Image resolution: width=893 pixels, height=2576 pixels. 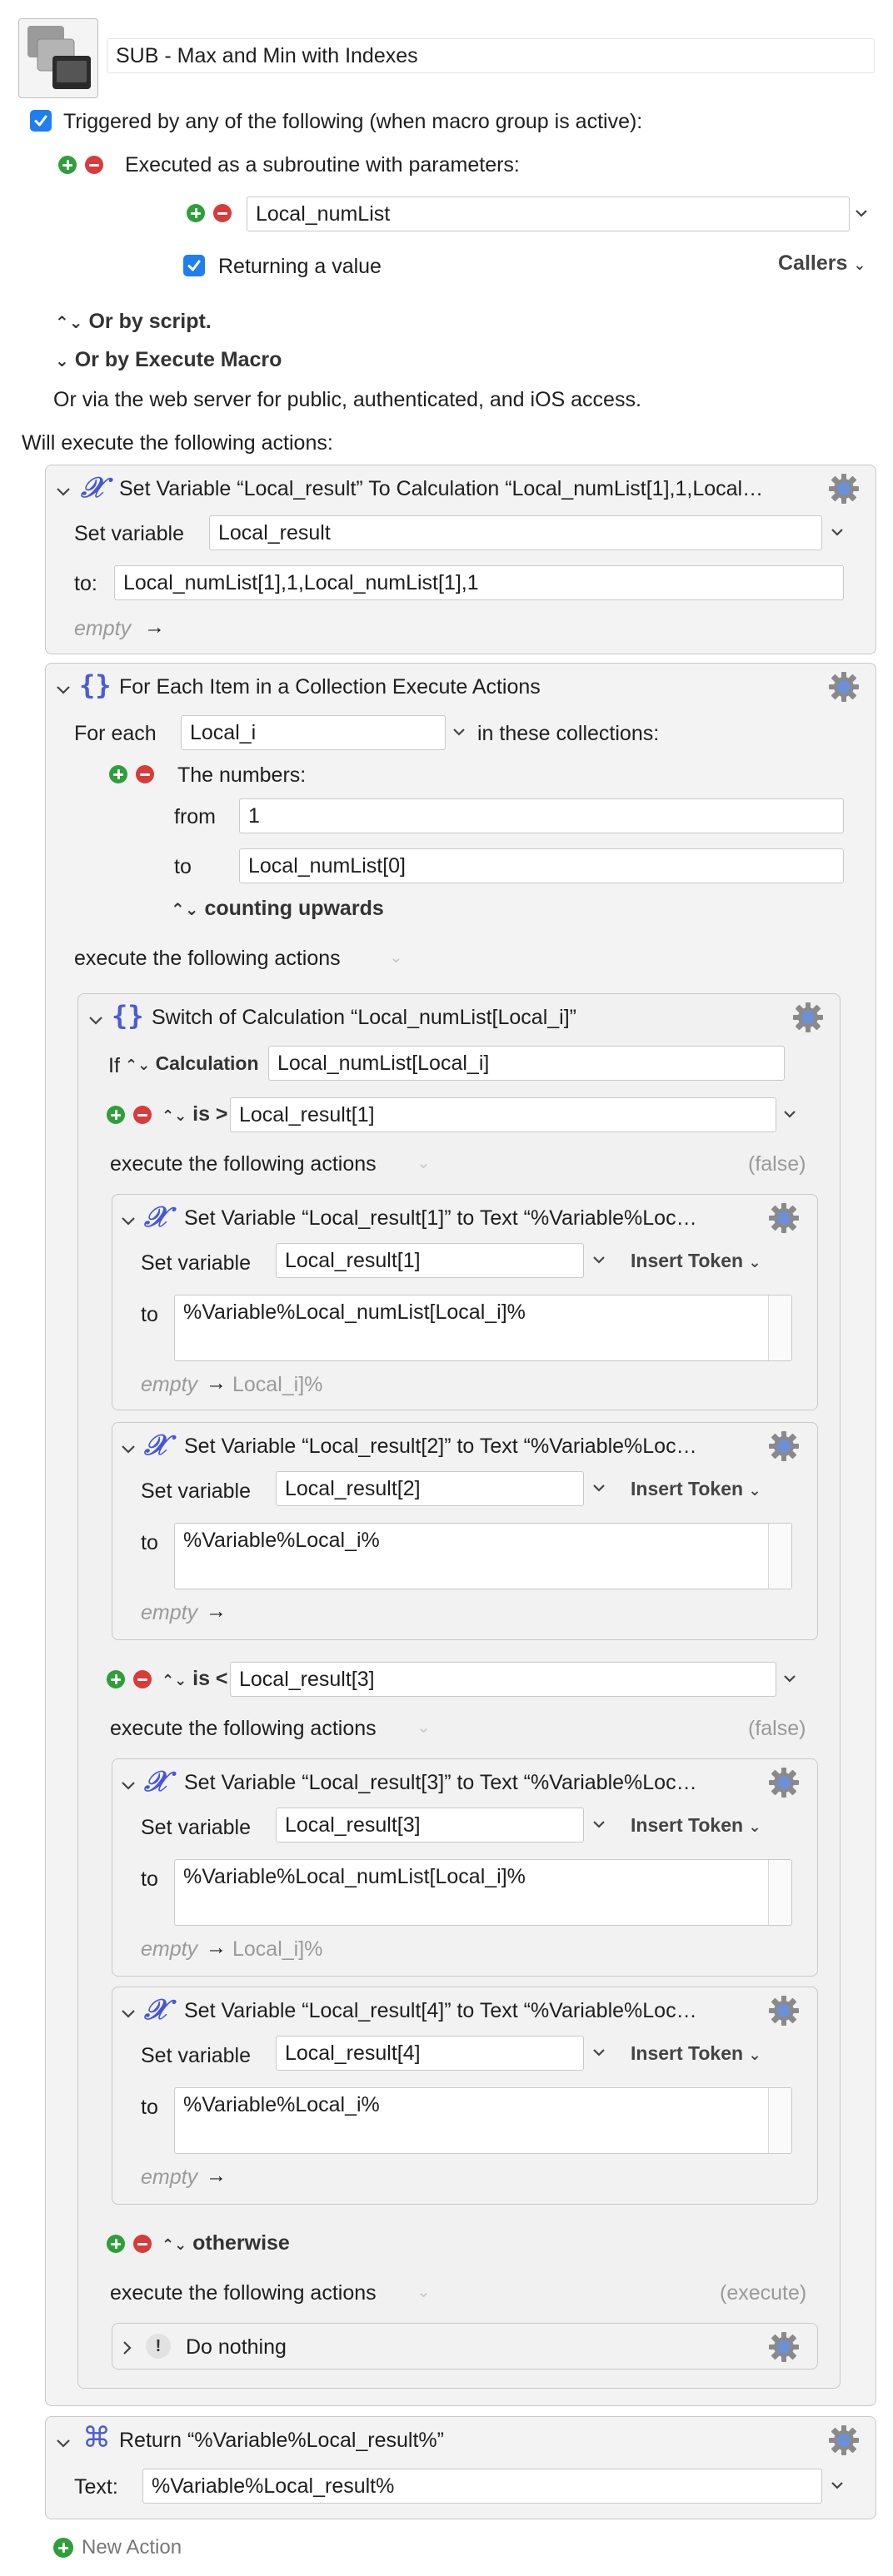 I want to click on plus-icon, so click(x=63, y=2548).